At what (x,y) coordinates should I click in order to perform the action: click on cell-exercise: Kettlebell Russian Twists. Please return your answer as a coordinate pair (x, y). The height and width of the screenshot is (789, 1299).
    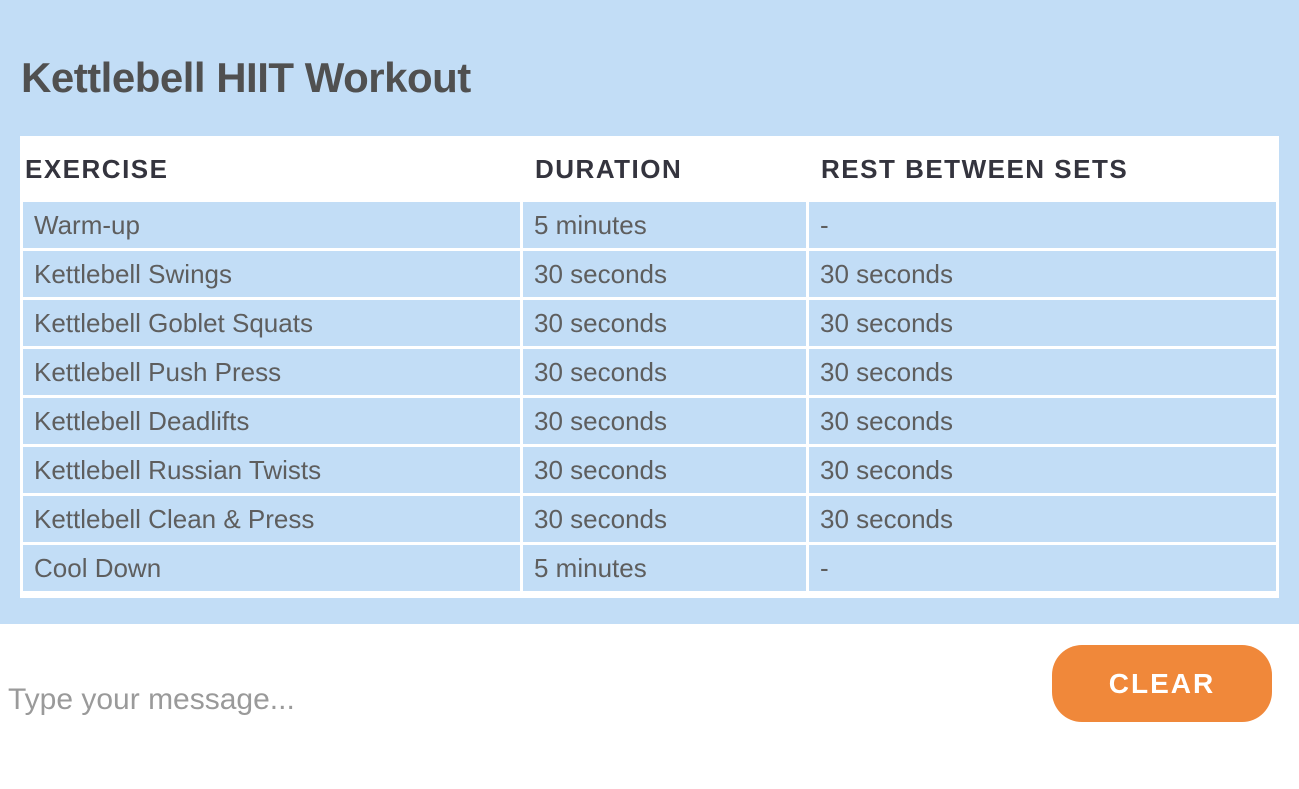
    Looking at the image, I should click on (271, 470).